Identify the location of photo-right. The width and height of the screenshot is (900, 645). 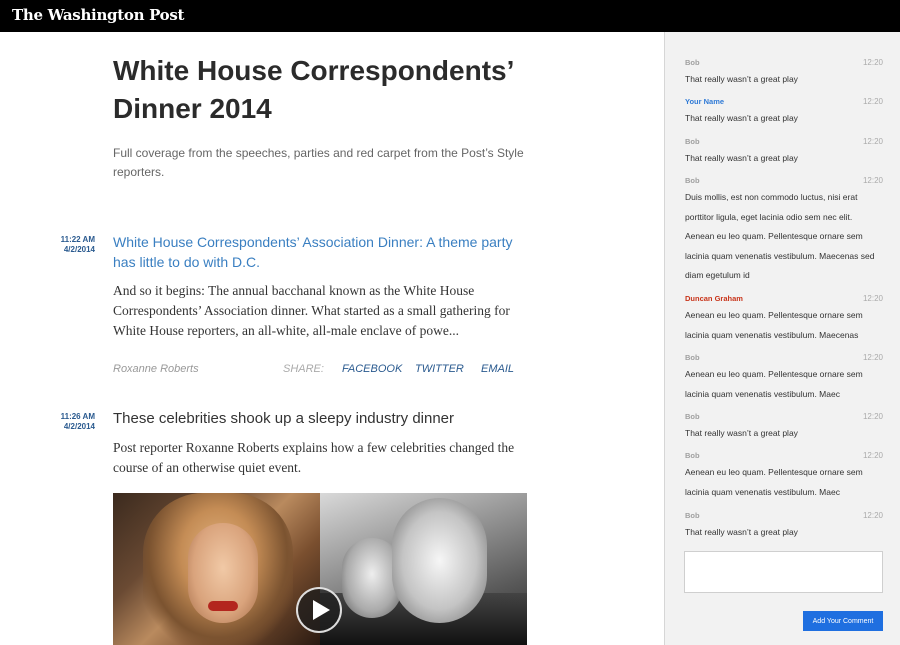
(423, 569).